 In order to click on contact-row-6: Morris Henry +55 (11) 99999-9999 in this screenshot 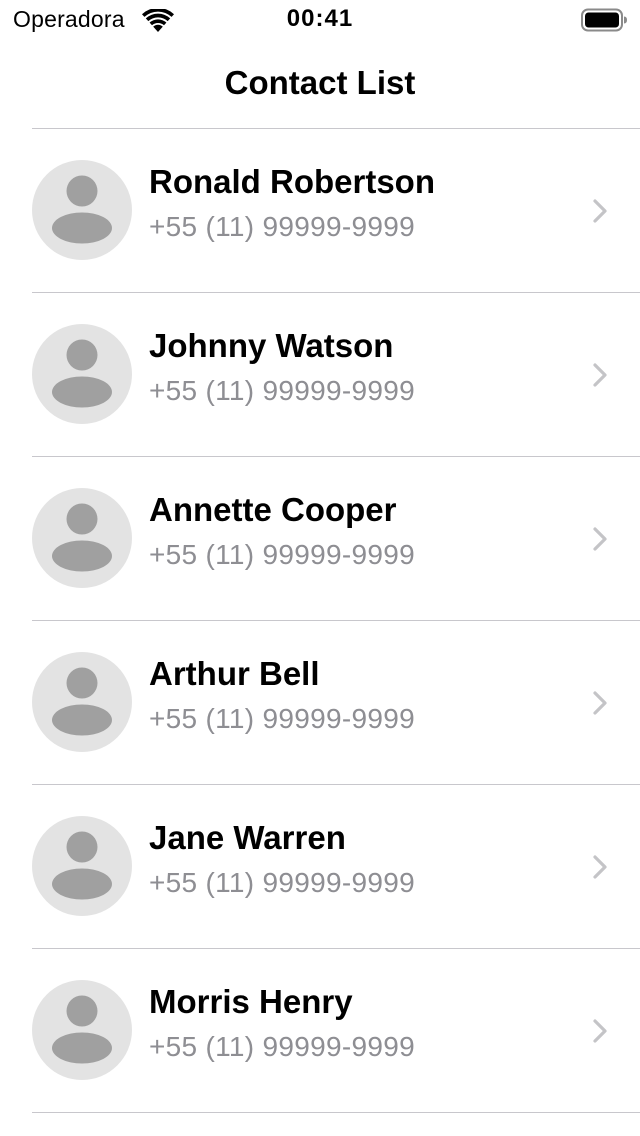, I will do `click(320, 1030)`.